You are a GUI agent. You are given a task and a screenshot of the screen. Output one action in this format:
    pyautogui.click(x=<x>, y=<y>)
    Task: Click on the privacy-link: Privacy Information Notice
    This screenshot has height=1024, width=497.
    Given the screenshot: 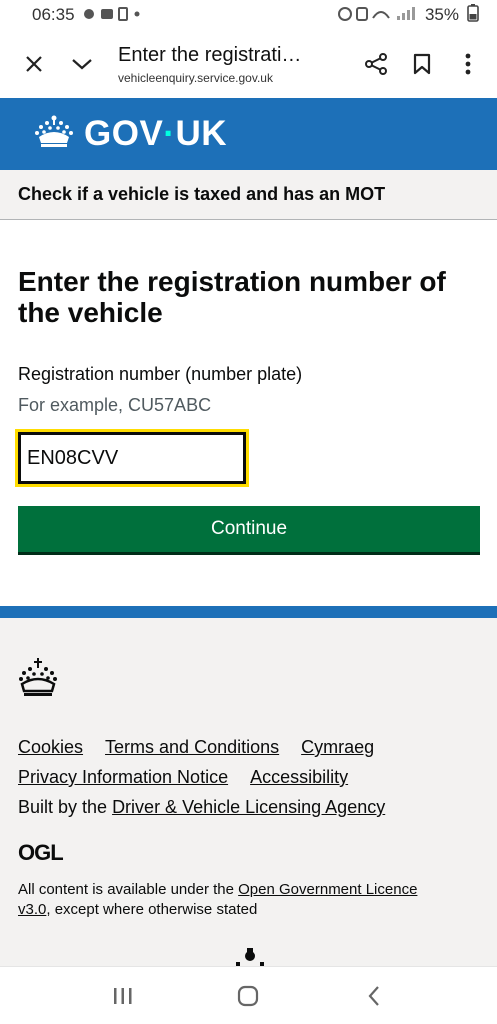 What is the action you would take?
    pyautogui.click(x=123, y=777)
    